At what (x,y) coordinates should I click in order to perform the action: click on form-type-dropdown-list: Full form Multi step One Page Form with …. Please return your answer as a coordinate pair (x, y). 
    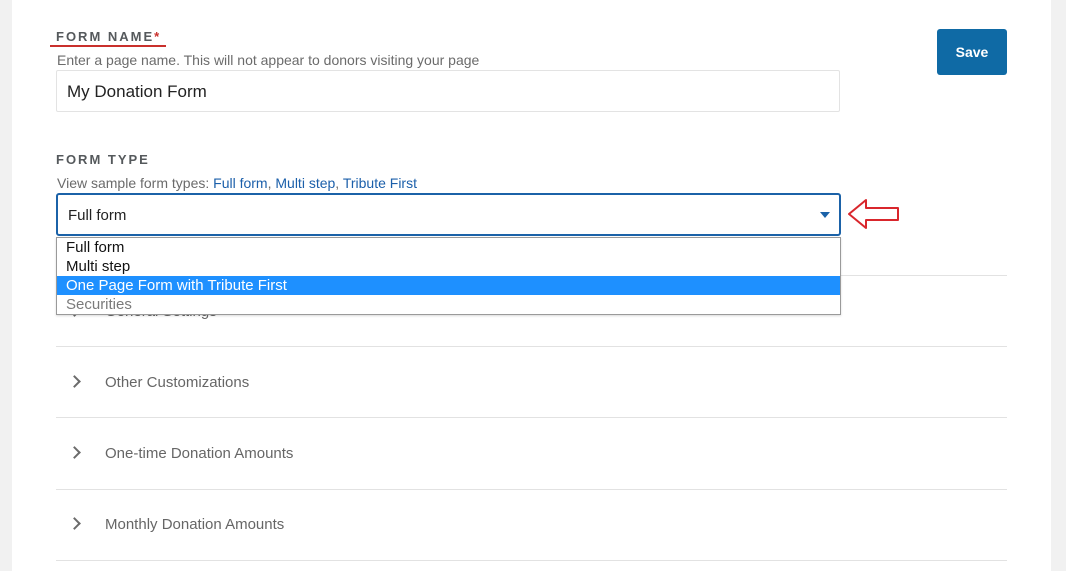
    Looking at the image, I should click on (448, 276).